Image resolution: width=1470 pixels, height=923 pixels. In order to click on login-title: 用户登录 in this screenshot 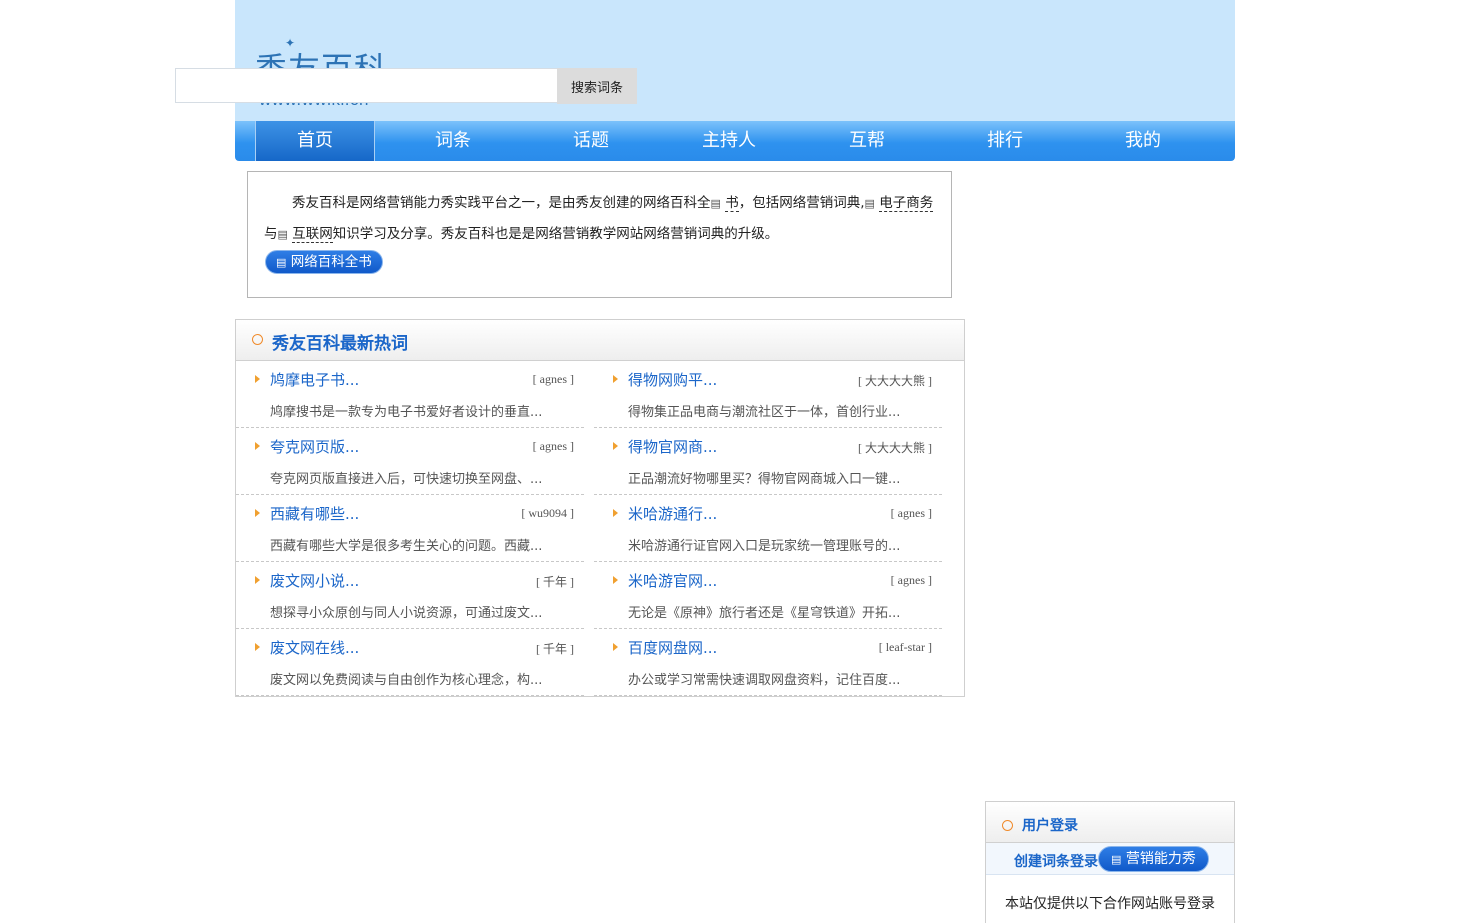, I will do `click(1050, 826)`.